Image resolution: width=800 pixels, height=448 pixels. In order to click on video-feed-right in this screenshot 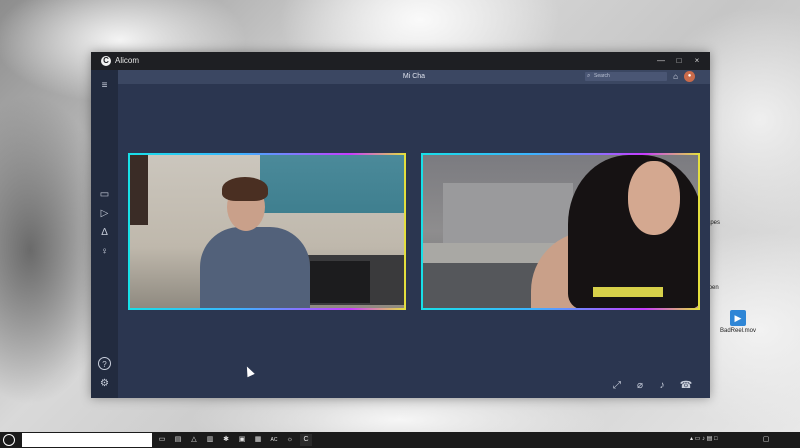, I will do `click(560, 231)`.